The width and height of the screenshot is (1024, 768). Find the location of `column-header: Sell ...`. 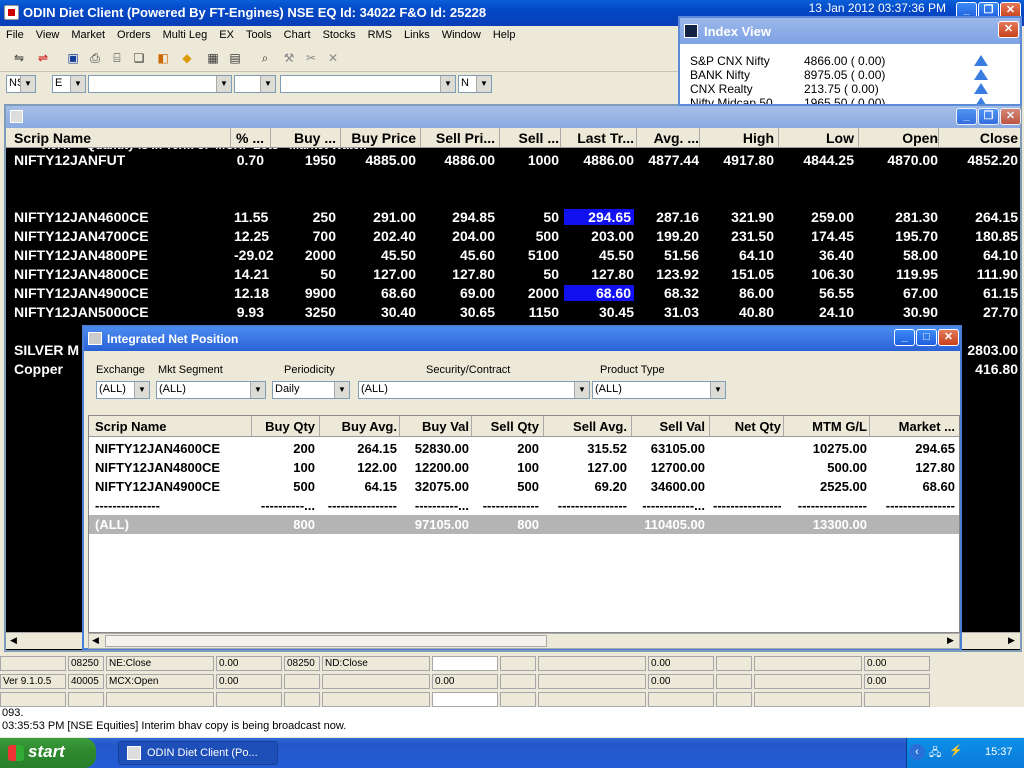

column-header: Sell ... is located at coordinates (531, 138).